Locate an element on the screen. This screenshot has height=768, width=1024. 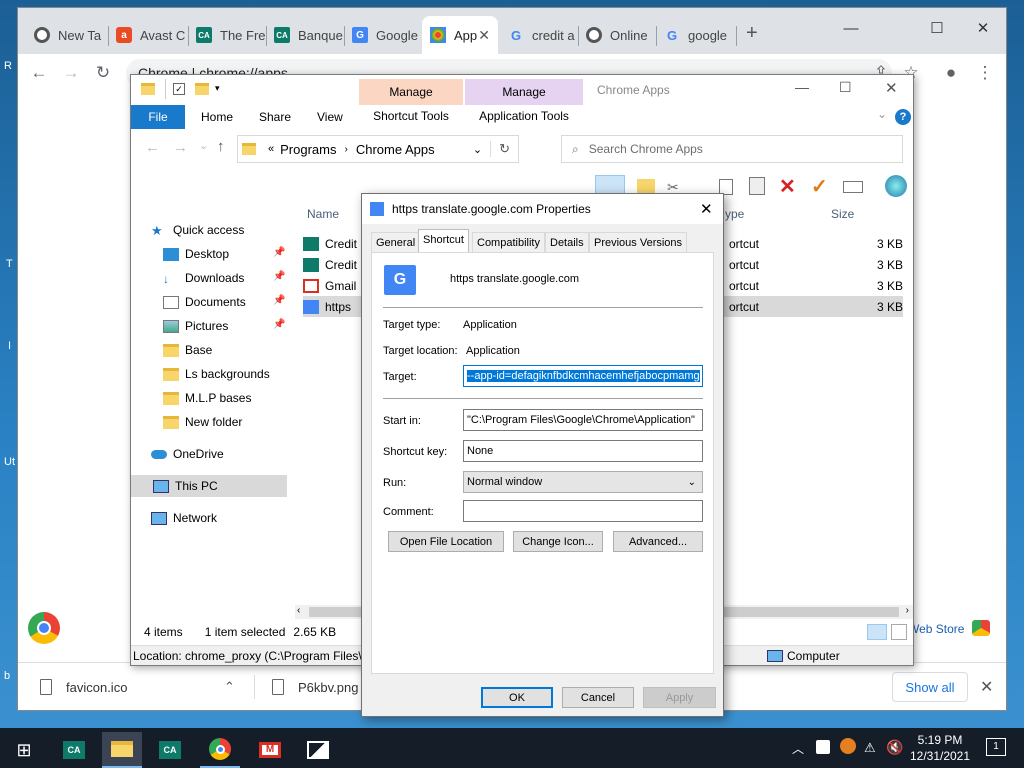
system-clock: 5:19 PM 12/31/2021 is located at coordinates (940, 749).